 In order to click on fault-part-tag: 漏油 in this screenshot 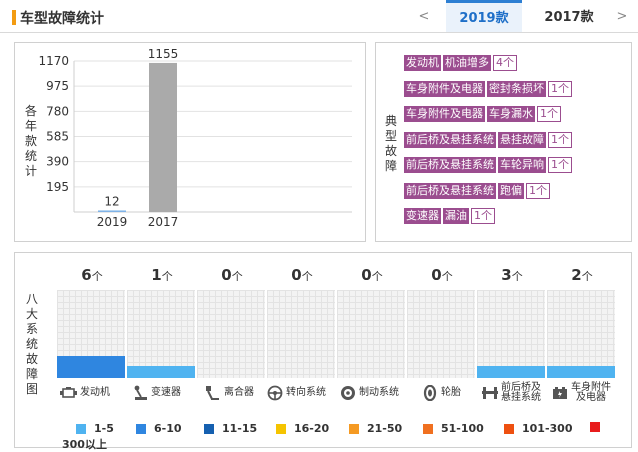, I will do `click(456, 216)`.